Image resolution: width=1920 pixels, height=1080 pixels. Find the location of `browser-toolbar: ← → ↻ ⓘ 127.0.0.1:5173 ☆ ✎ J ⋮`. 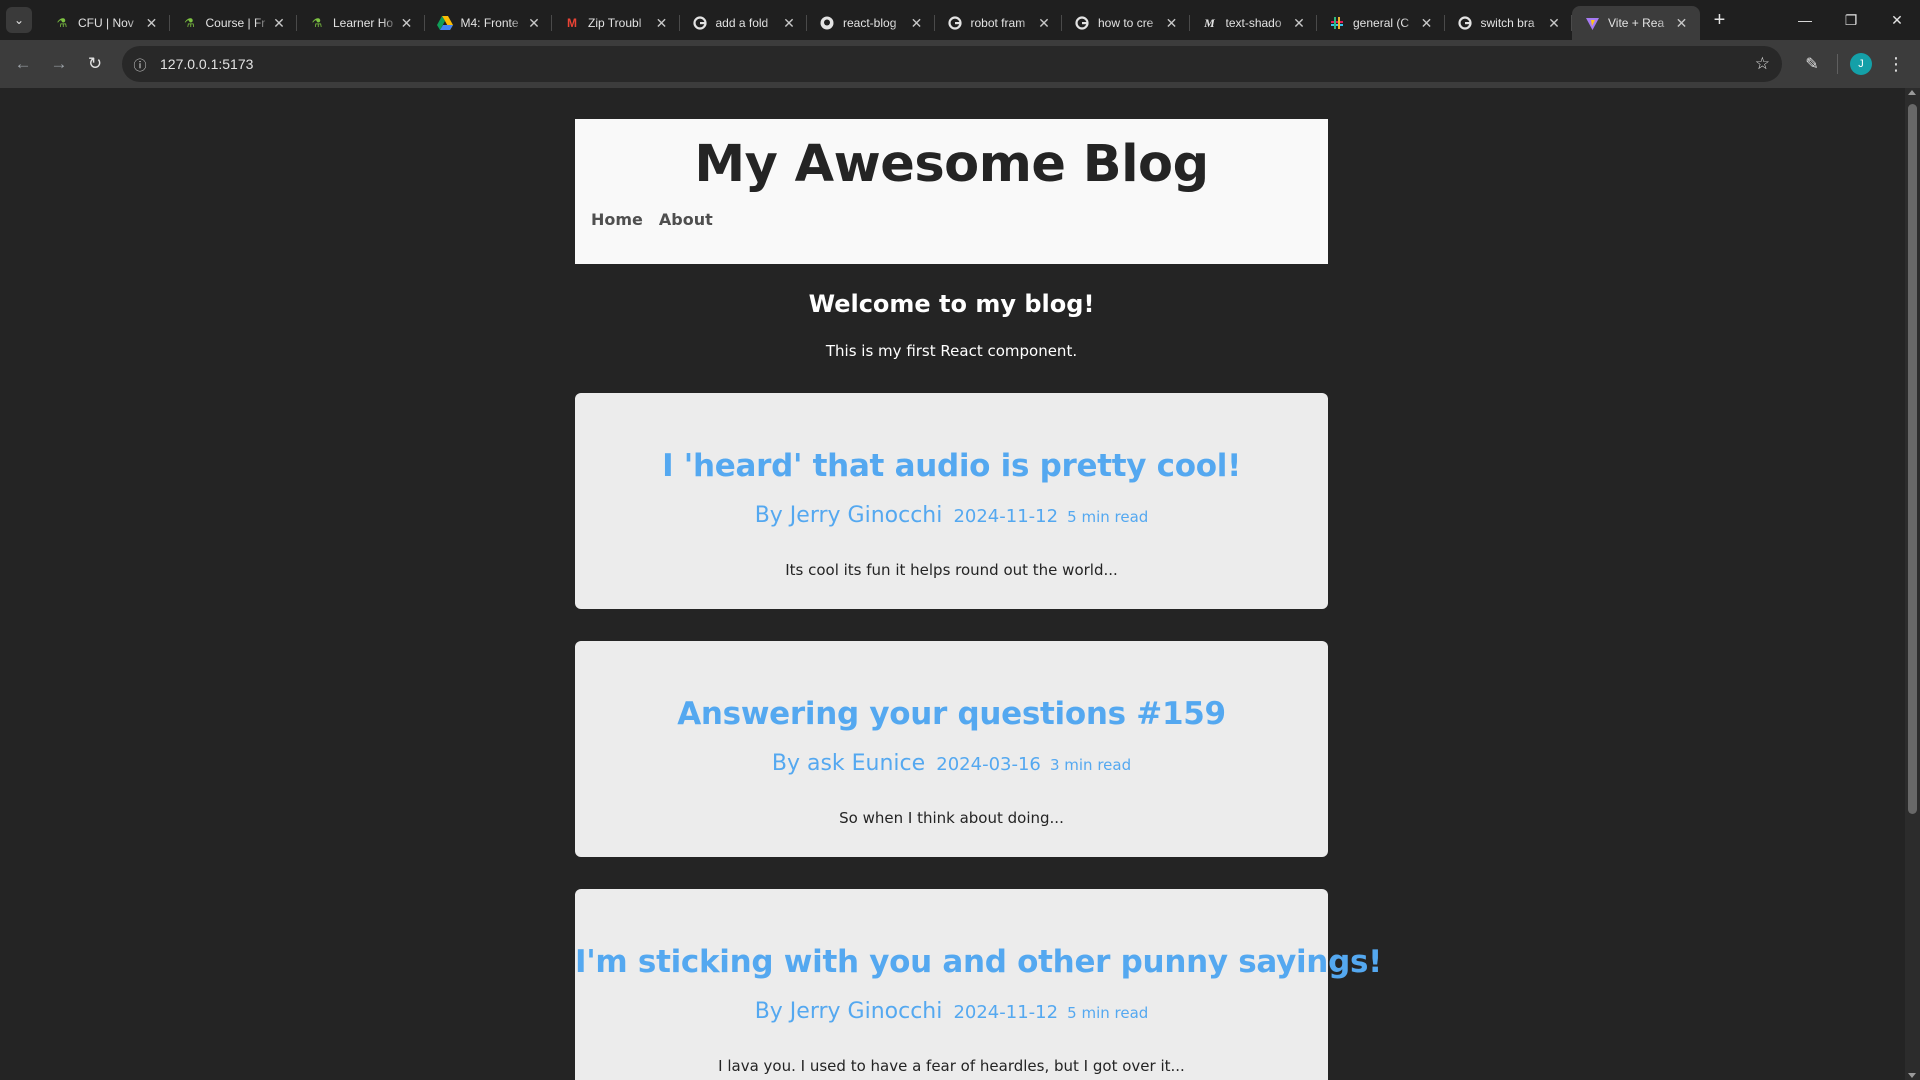

browser-toolbar: ← → ↻ ⓘ 127.0.0.1:5173 ☆ ✎ J ⋮ is located at coordinates (960, 64).